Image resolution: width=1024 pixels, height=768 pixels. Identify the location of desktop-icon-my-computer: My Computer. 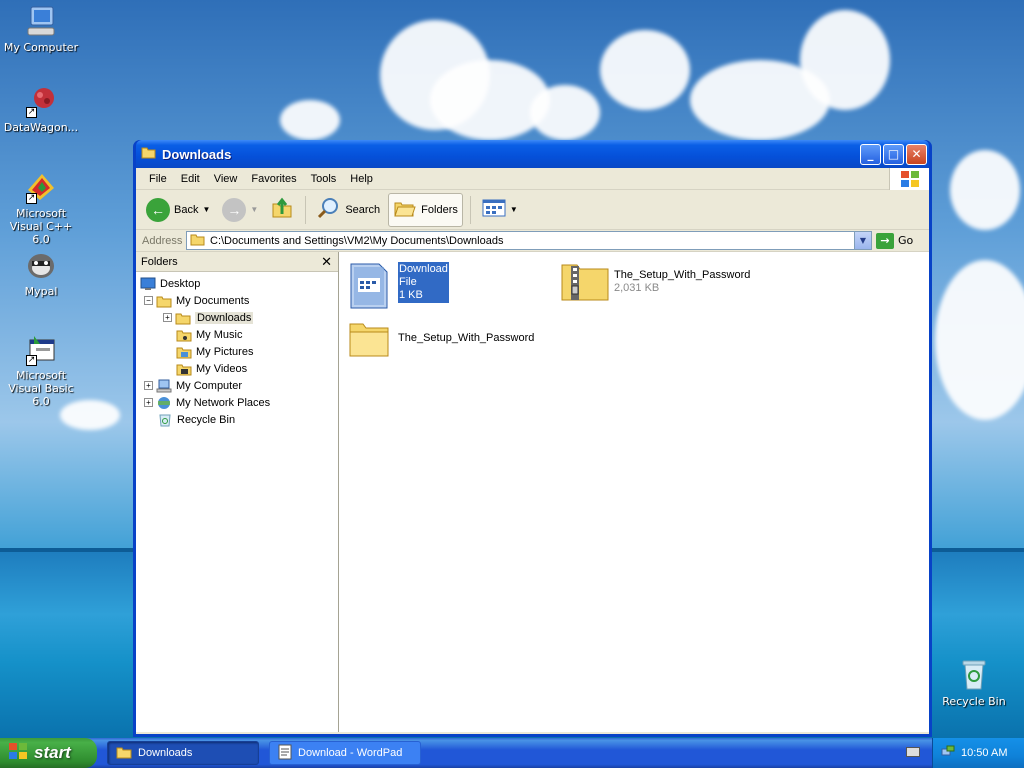
(41, 29).